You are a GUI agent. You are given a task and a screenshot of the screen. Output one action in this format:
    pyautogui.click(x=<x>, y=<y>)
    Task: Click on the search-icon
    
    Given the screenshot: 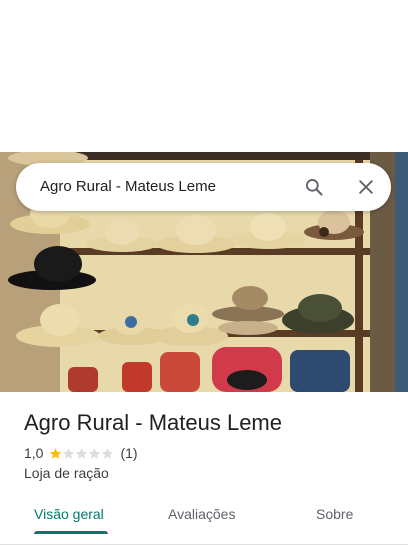 What is the action you would take?
    pyautogui.click(x=314, y=187)
    